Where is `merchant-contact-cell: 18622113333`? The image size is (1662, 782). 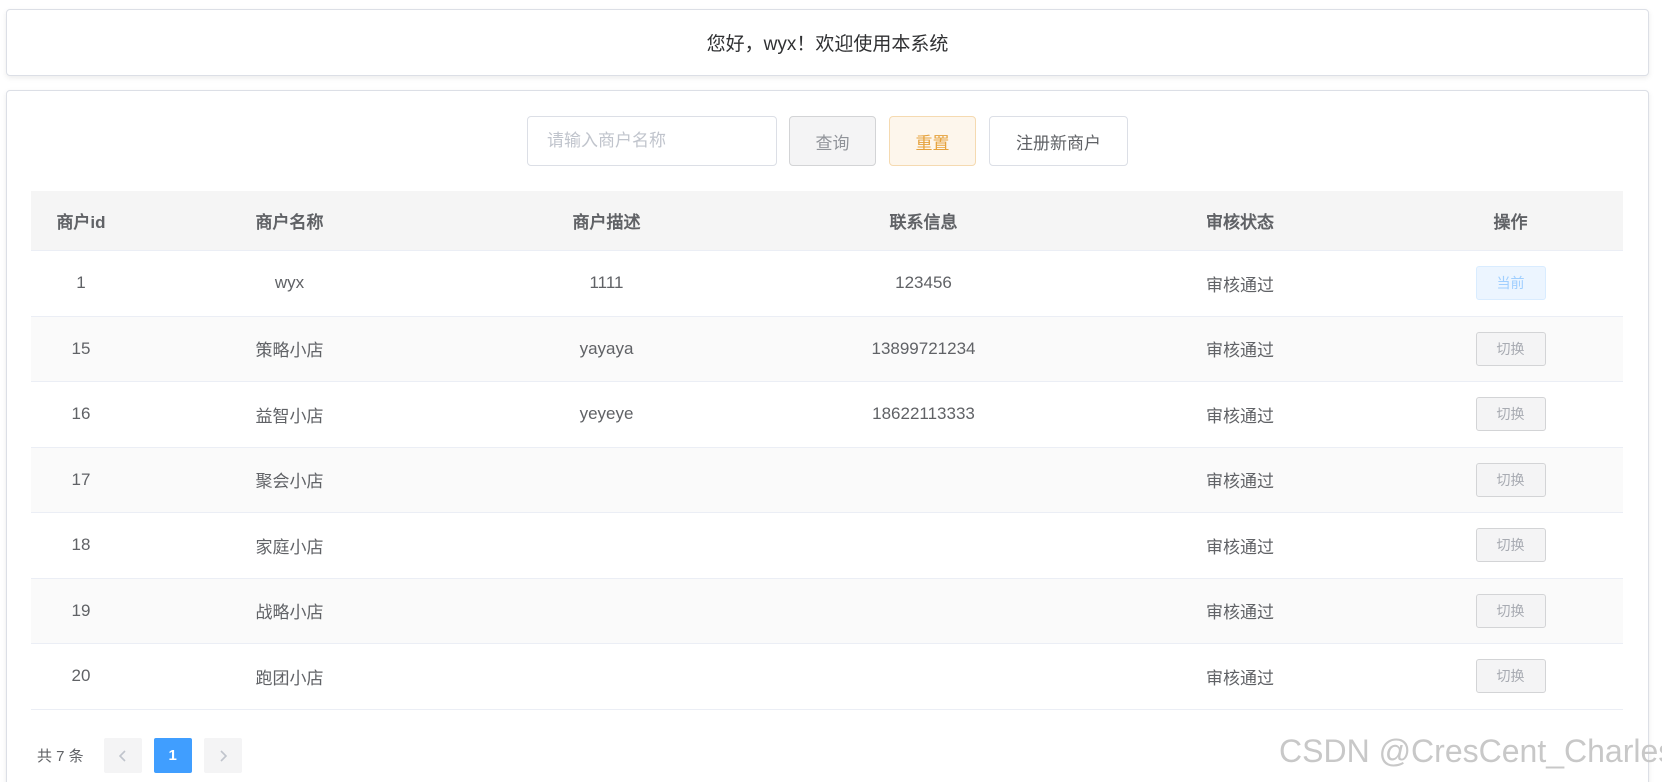
merchant-contact-cell: 18622113333 is located at coordinates (923, 414).